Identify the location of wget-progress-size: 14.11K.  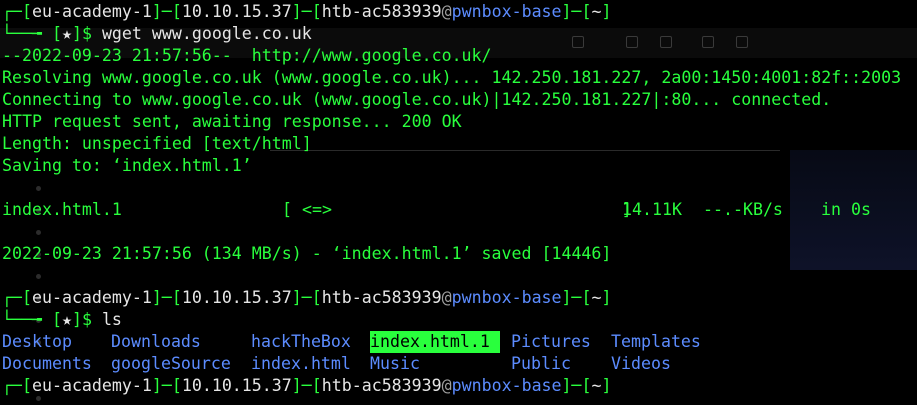
(652, 209).